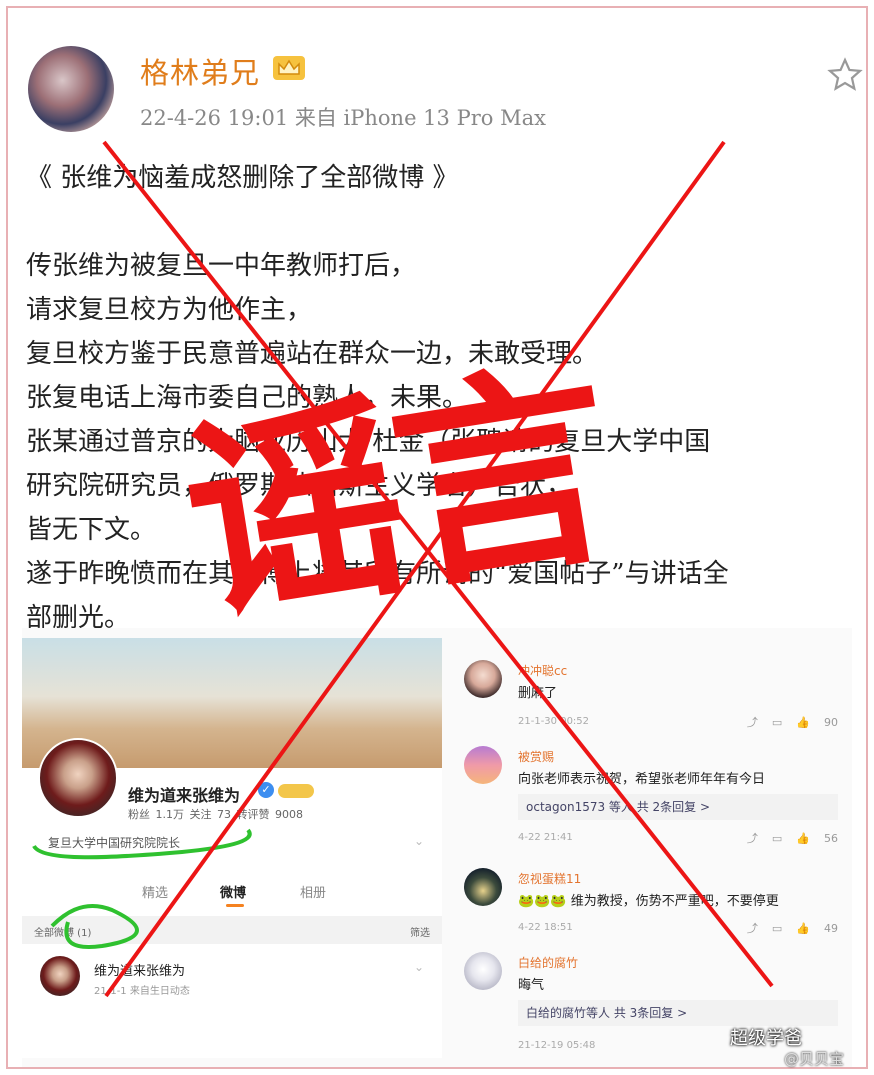 This screenshot has height=1075, width=874. What do you see at coordinates (441, 222) in the screenshot?
I see `post-line-blank` at bounding box center [441, 222].